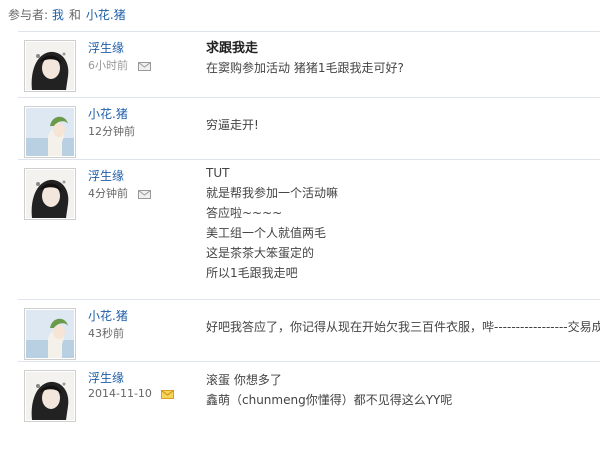 The image size is (600, 453). I want to click on message-time-text: 2014-11-10, so click(120, 393).